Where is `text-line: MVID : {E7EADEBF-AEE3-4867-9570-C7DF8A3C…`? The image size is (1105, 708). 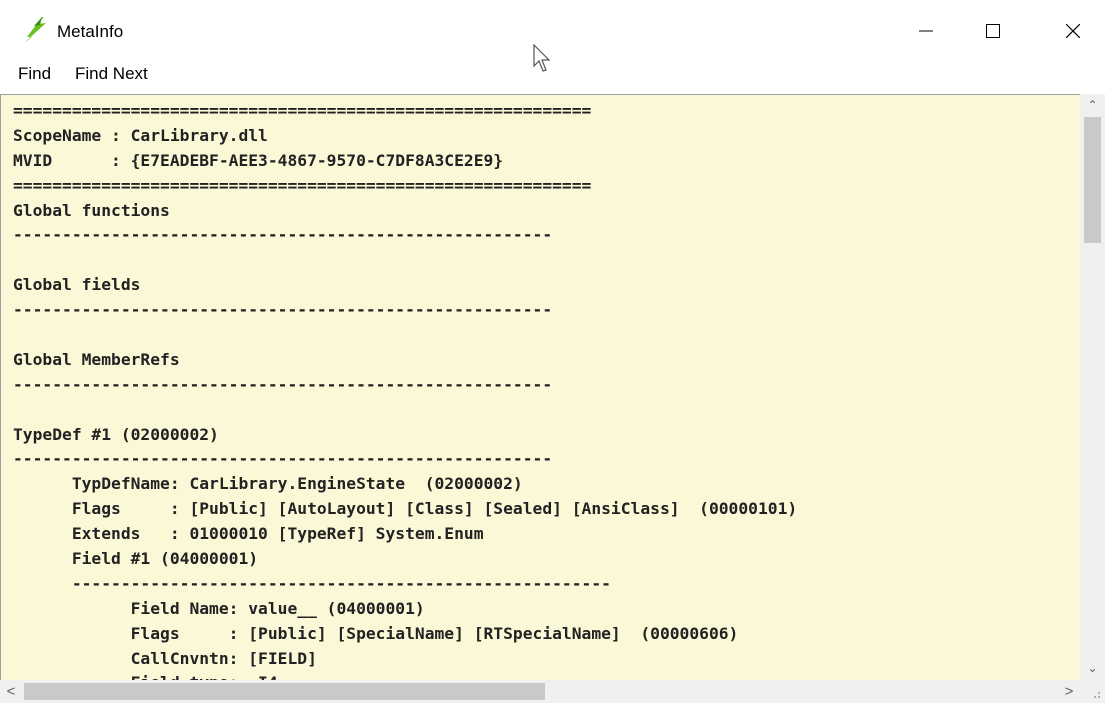 text-line: MVID : {E7EADEBF-AEE3-4867-9570-C7DF8A3C… is located at coordinates (258, 160).